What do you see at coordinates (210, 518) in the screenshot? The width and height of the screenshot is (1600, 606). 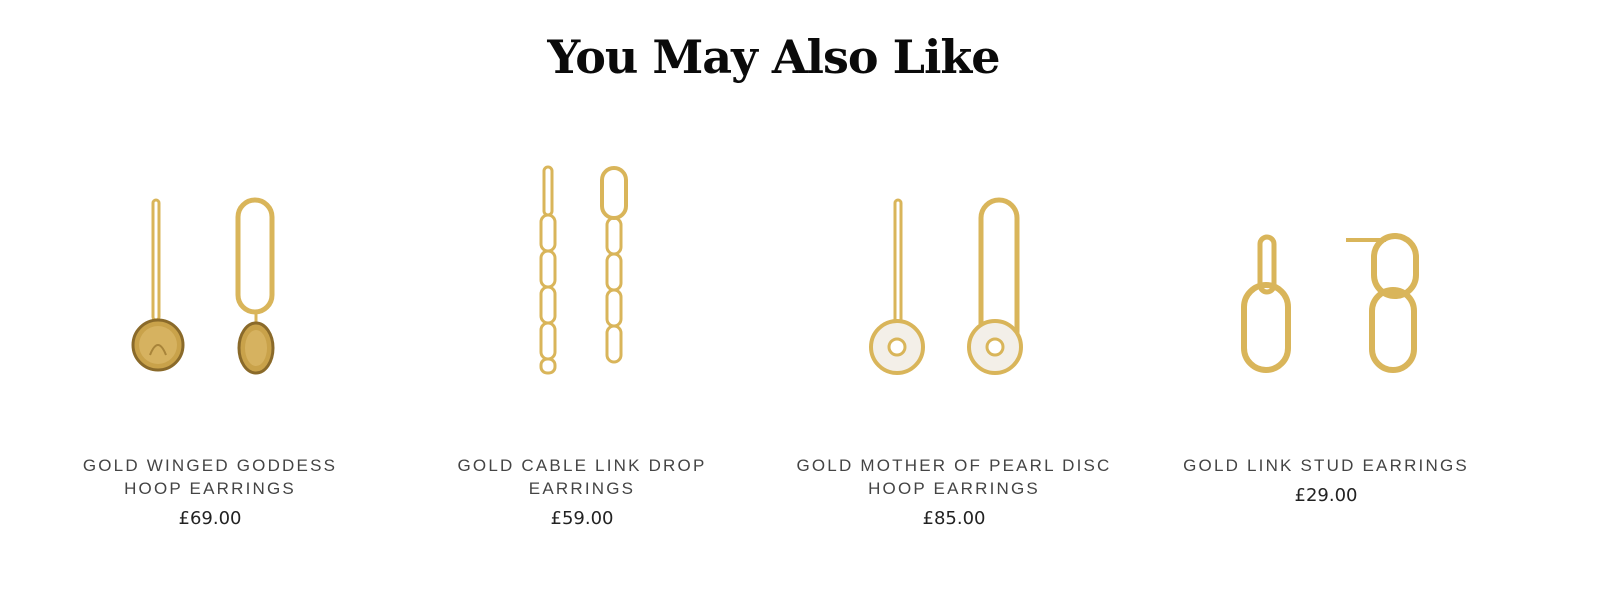 I see `product-price: £69.00` at bounding box center [210, 518].